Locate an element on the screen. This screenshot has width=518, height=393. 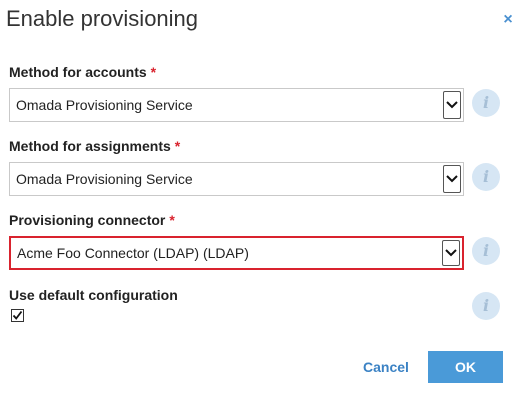
ok-button: OK is located at coordinates (465, 367).